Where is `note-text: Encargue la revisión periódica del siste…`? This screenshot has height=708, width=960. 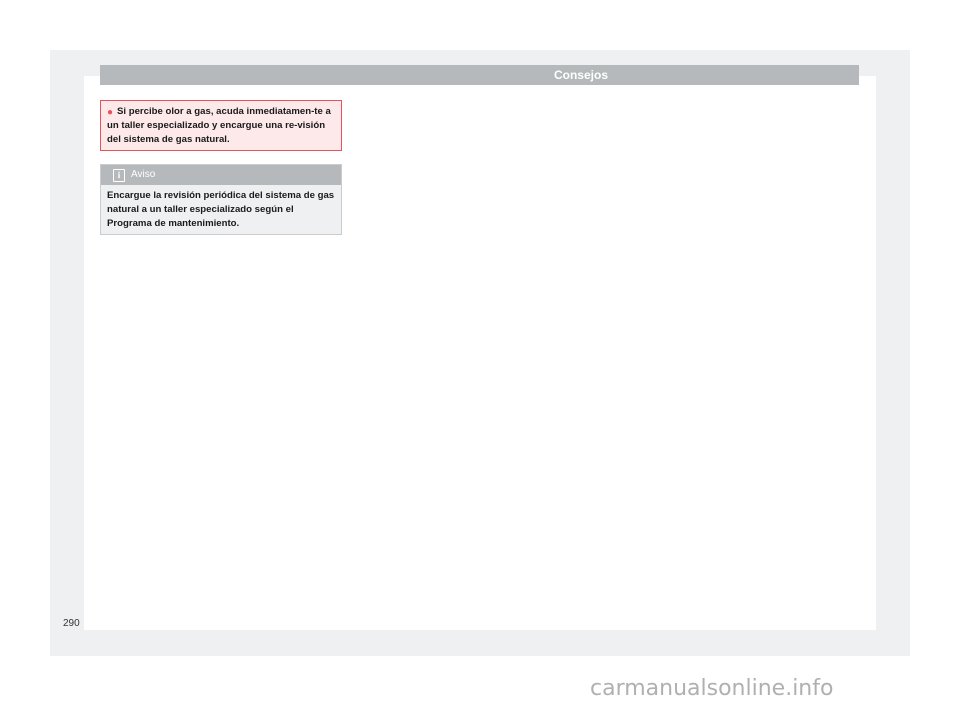 note-text: Encargue la revisión periódica del siste… is located at coordinates (221, 209).